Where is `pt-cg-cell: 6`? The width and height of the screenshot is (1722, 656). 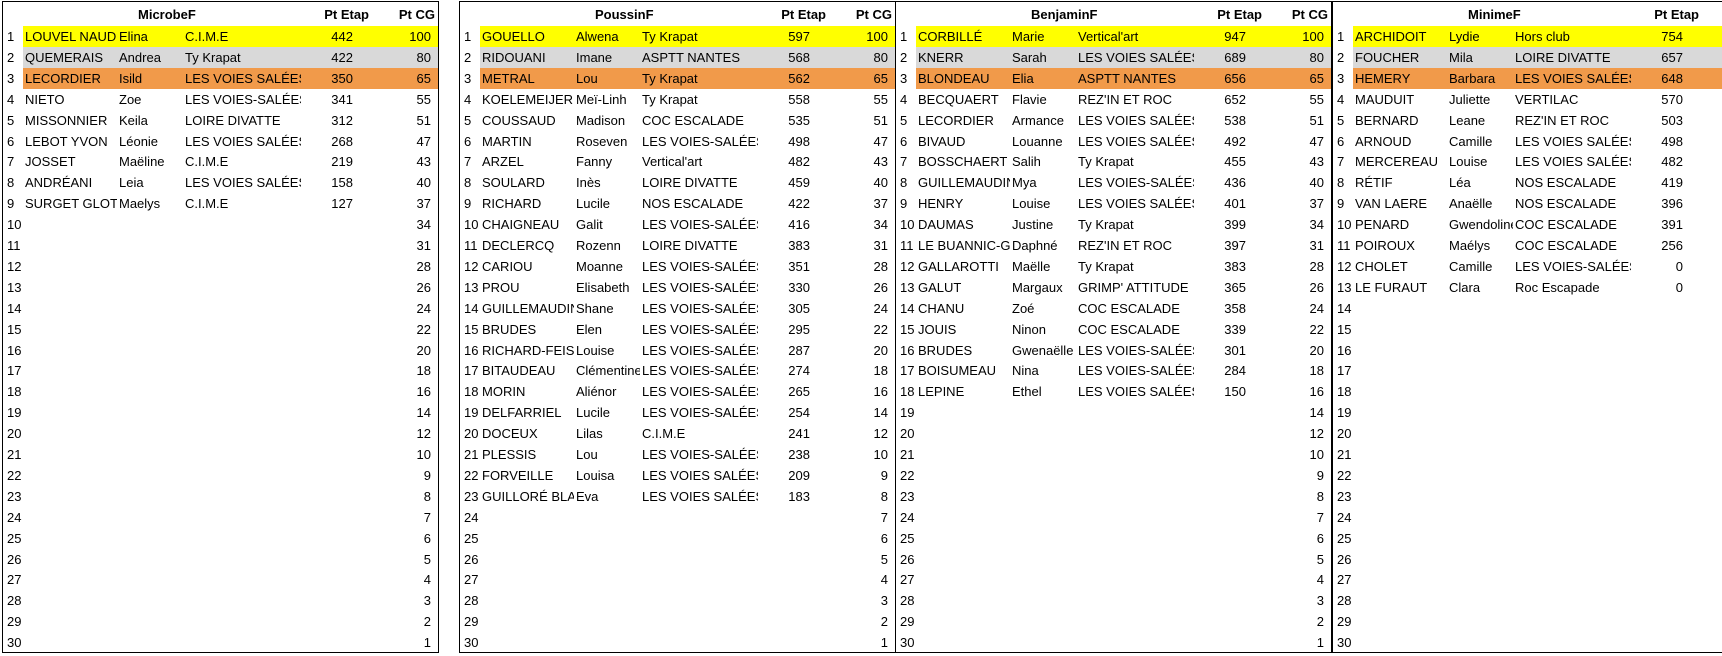 pt-cg-cell: 6 is located at coordinates (1702, 538).